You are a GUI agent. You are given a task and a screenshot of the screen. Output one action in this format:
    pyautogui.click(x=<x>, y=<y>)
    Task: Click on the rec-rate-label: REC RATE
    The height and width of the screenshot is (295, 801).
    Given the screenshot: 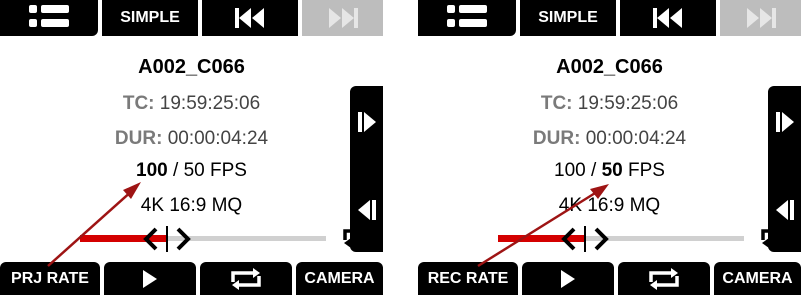 What is the action you would take?
    pyautogui.click(x=468, y=278)
    